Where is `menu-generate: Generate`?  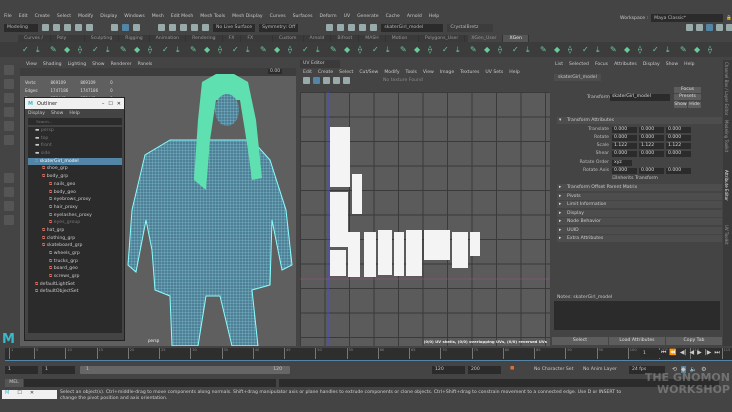 menu-generate: Generate is located at coordinates (367, 16).